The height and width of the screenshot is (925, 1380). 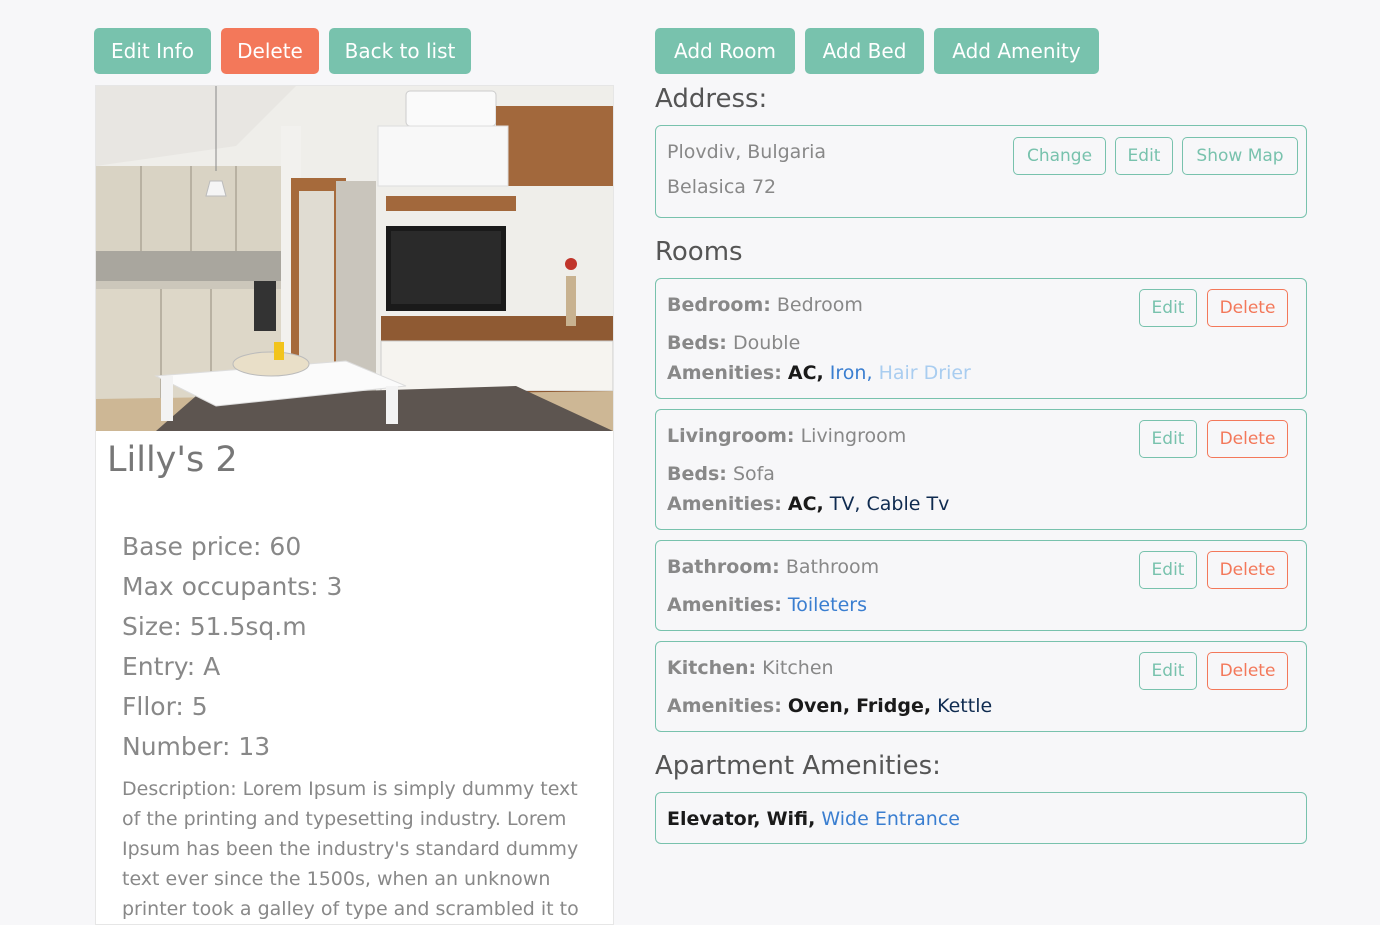 I want to click on room-title: Livingroom, so click(x=787, y=436).